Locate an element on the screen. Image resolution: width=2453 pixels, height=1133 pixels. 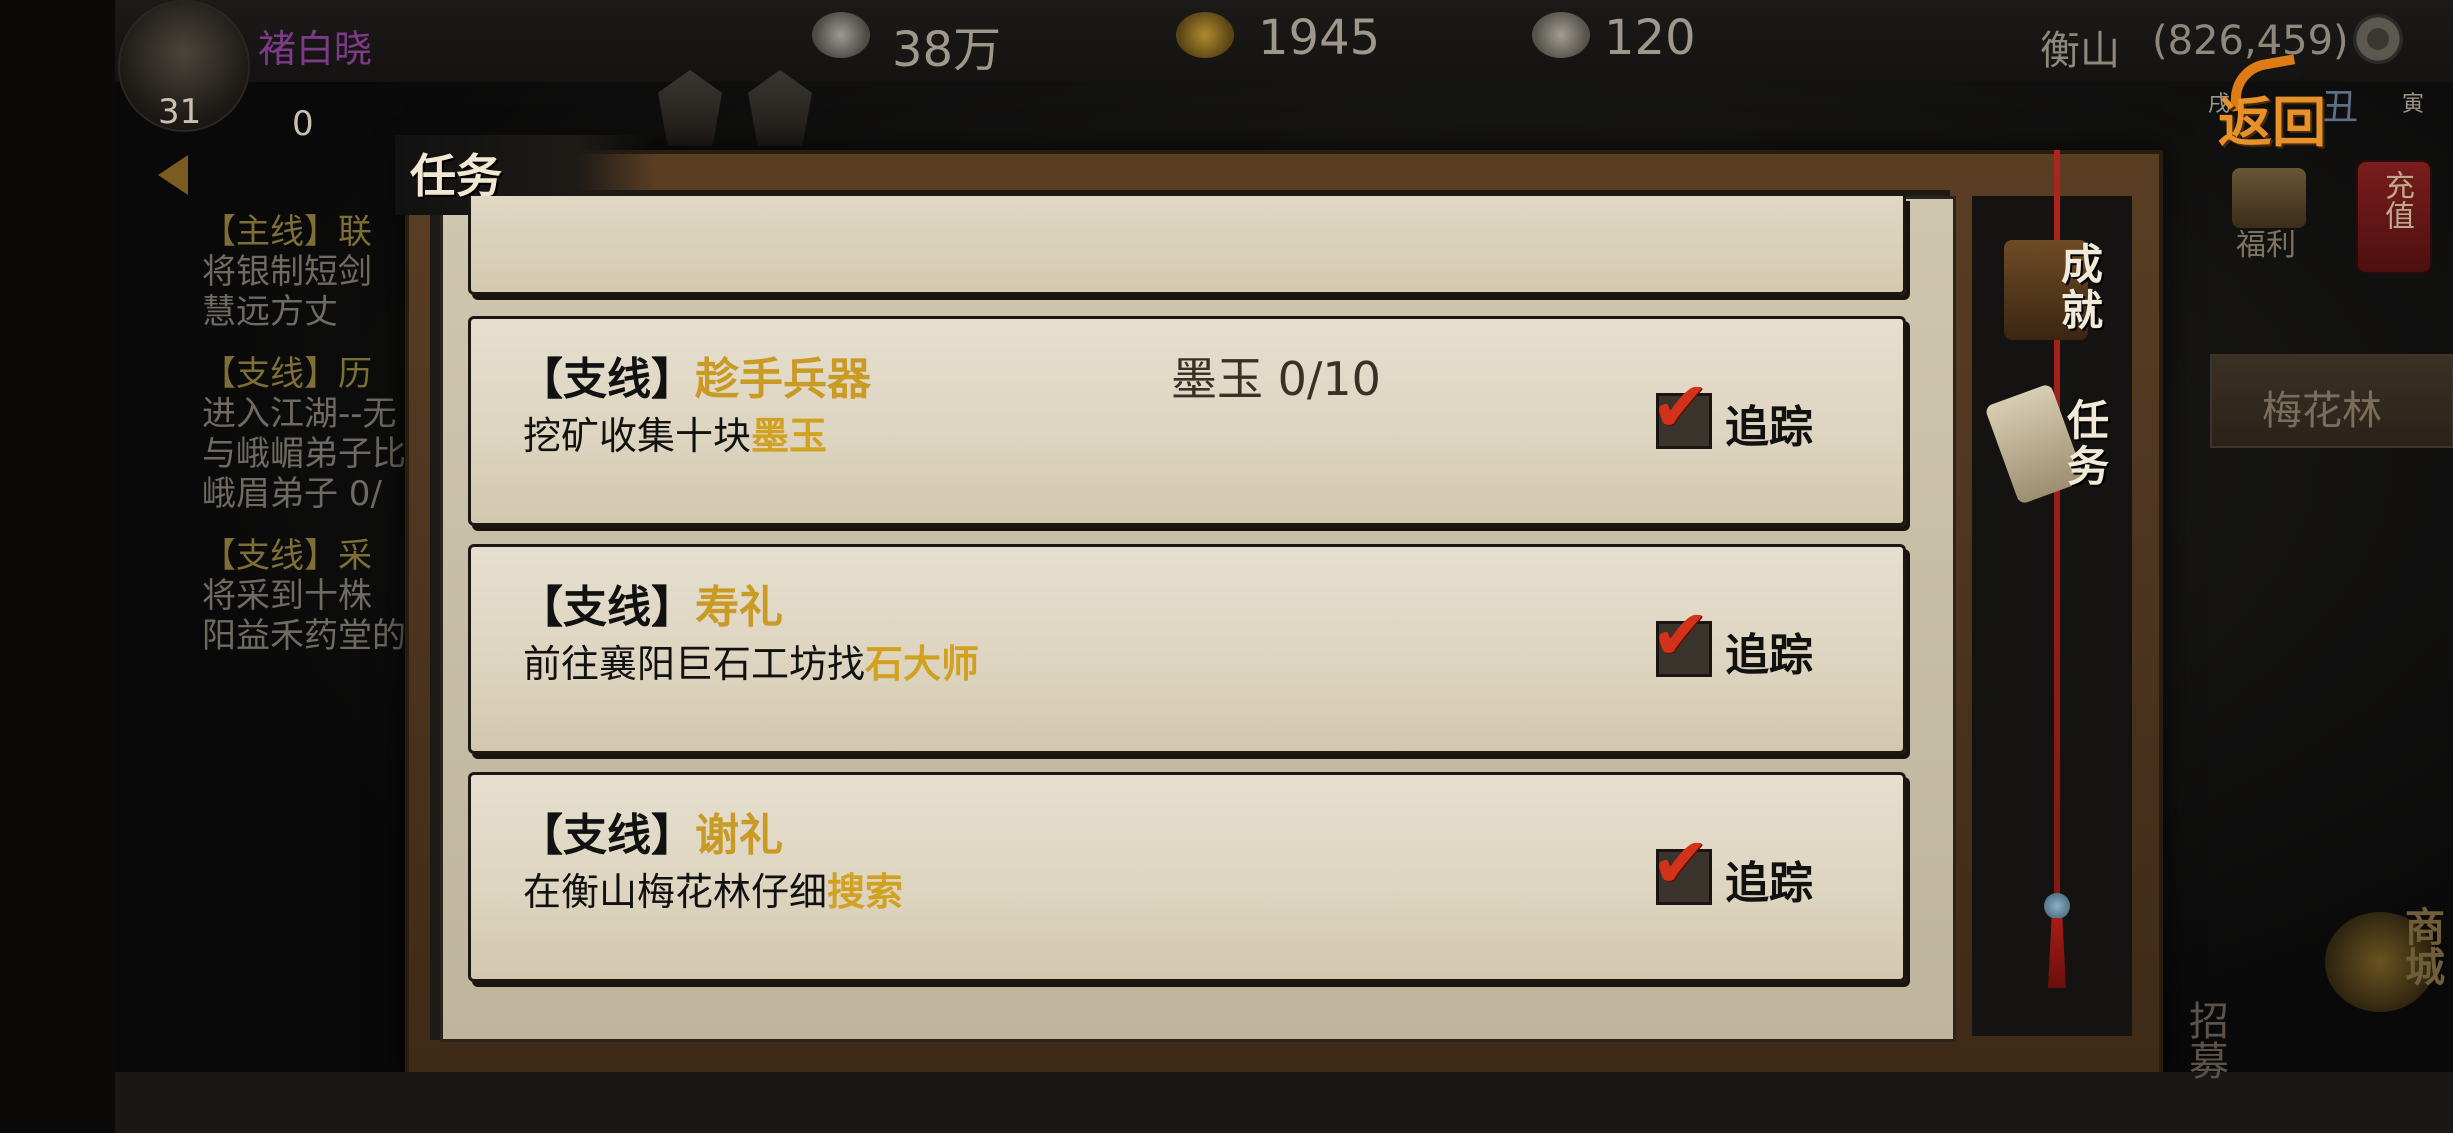
quest-card: 【支线】寿礼 前往襄阳巨石工坊找石大师 ✔ 追踪 is located at coordinates (1187, 649).